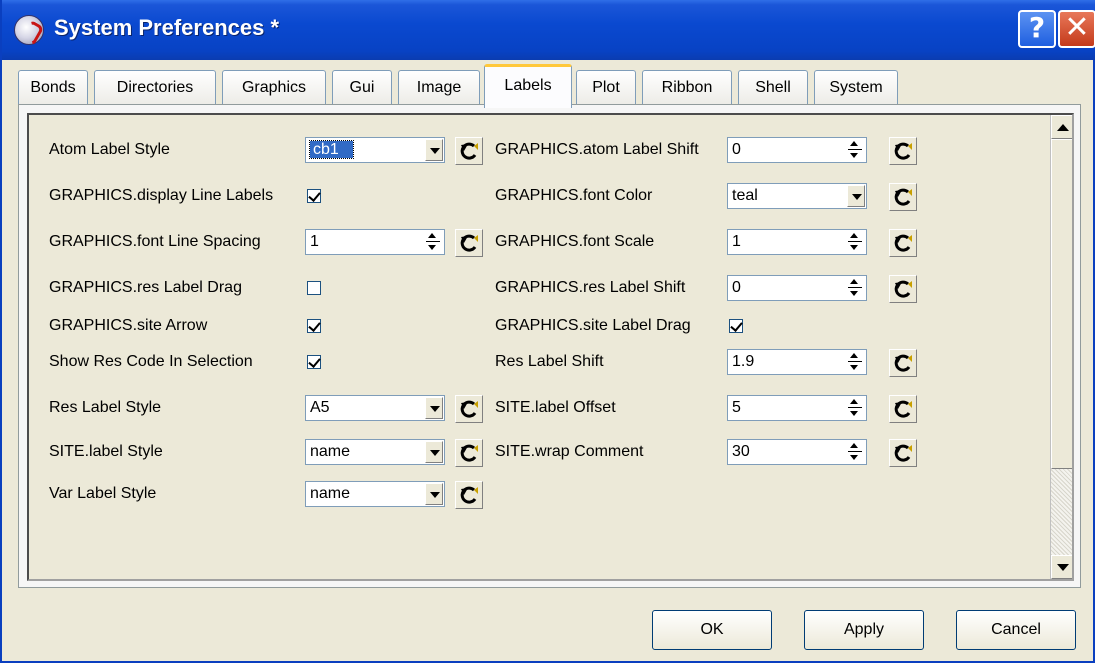 The image size is (1095, 663). I want to click on tab-gui: Gui, so click(362, 88).